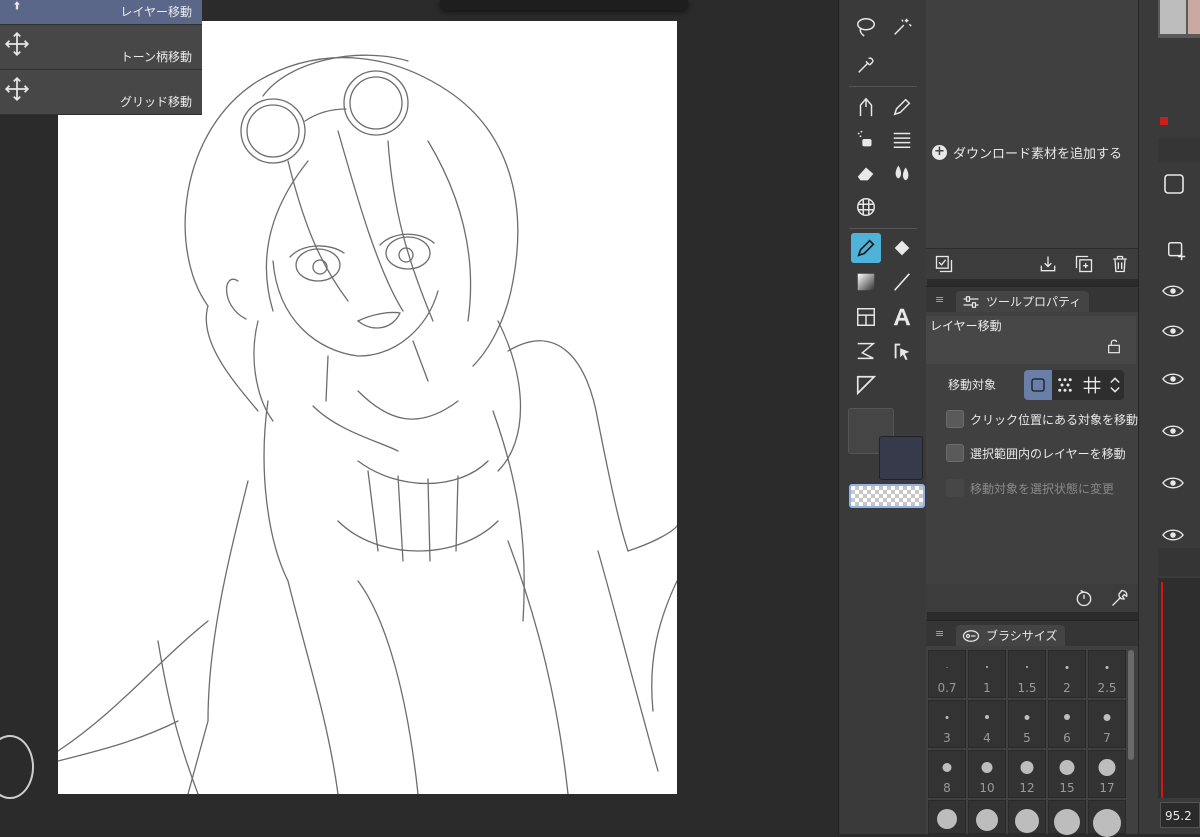 The height and width of the screenshot is (837, 1200). I want to click on brush-size-cell: 15, so click(1067, 774).